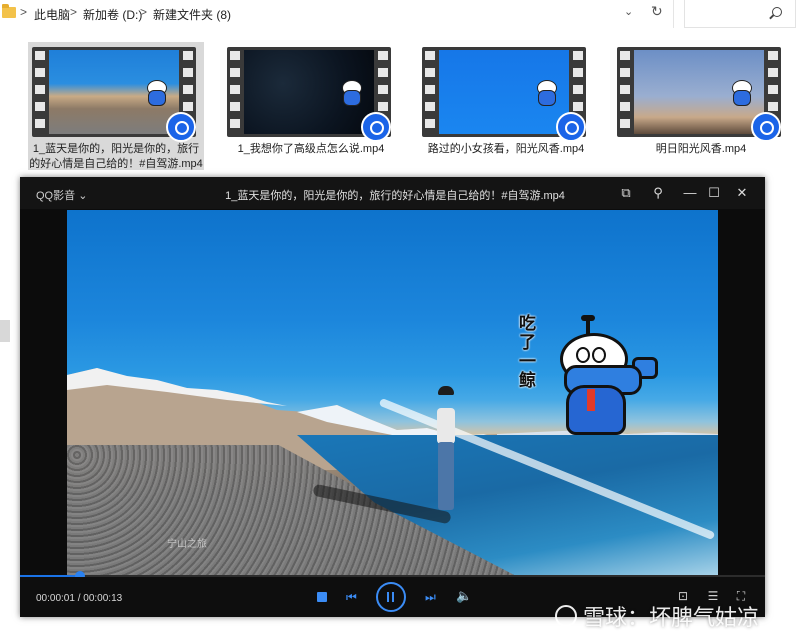 This screenshot has height=643, width=800. I want to click on screenshot-icon: ⧉, so click(626, 193).